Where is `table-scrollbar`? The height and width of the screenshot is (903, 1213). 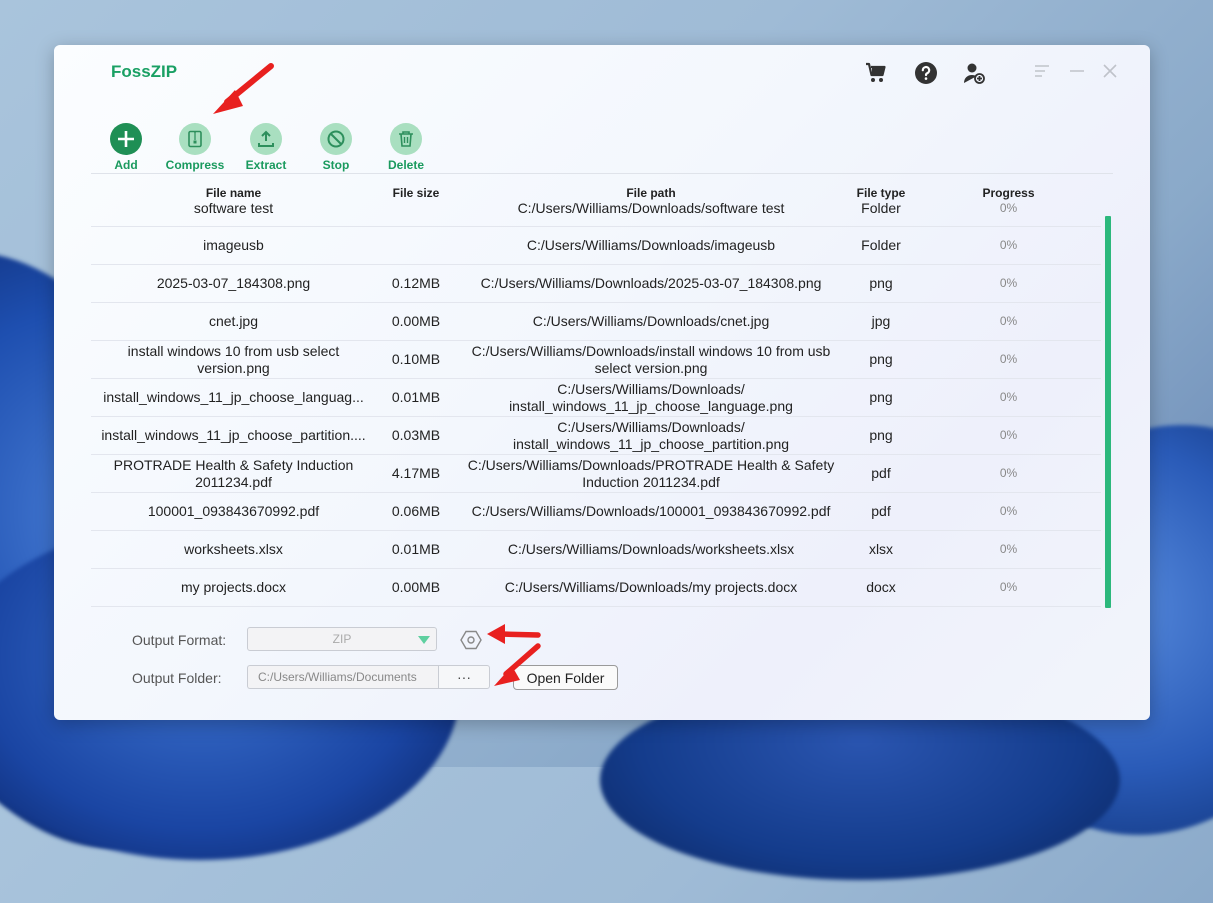
table-scrollbar is located at coordinates (1108, 410).